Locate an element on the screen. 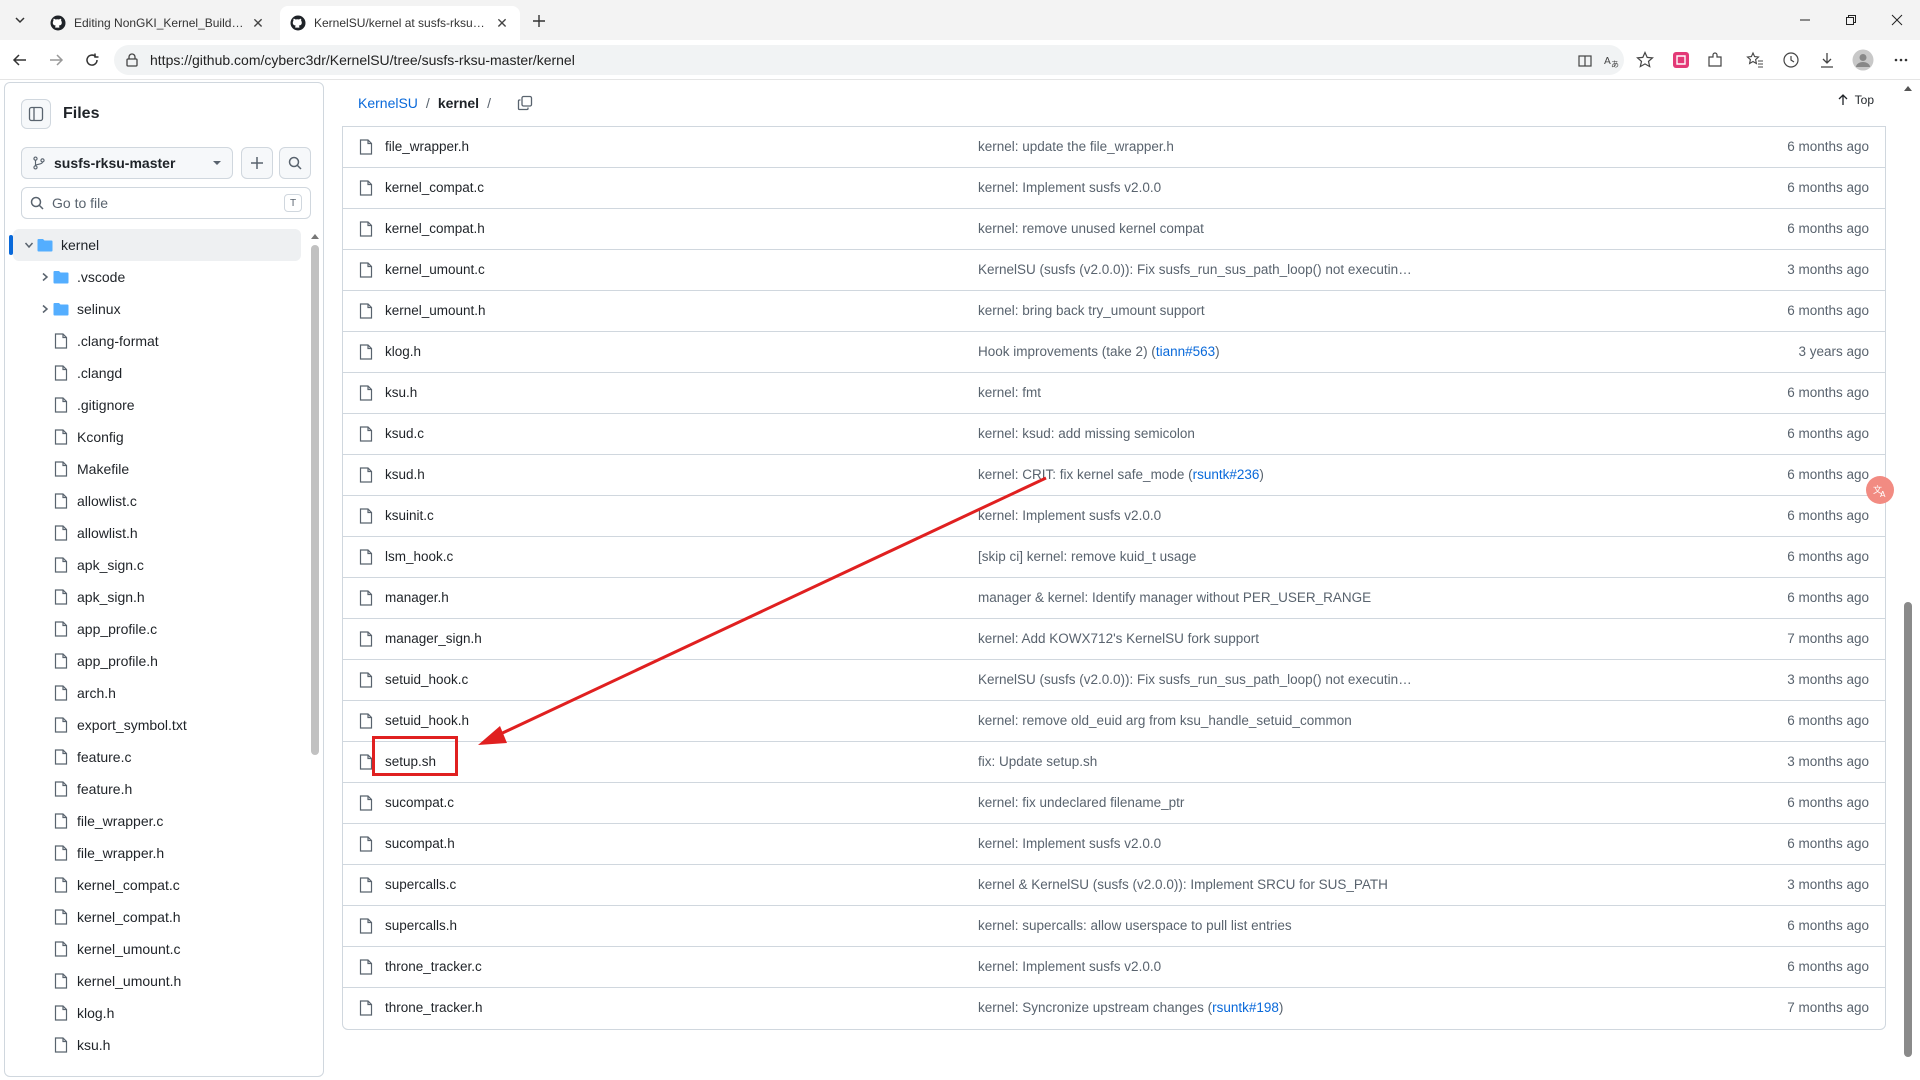 The height and width of the screenshot is (1080, 1920). tree-file-item: kernel_compat.c is located at coordinates (157, 885).